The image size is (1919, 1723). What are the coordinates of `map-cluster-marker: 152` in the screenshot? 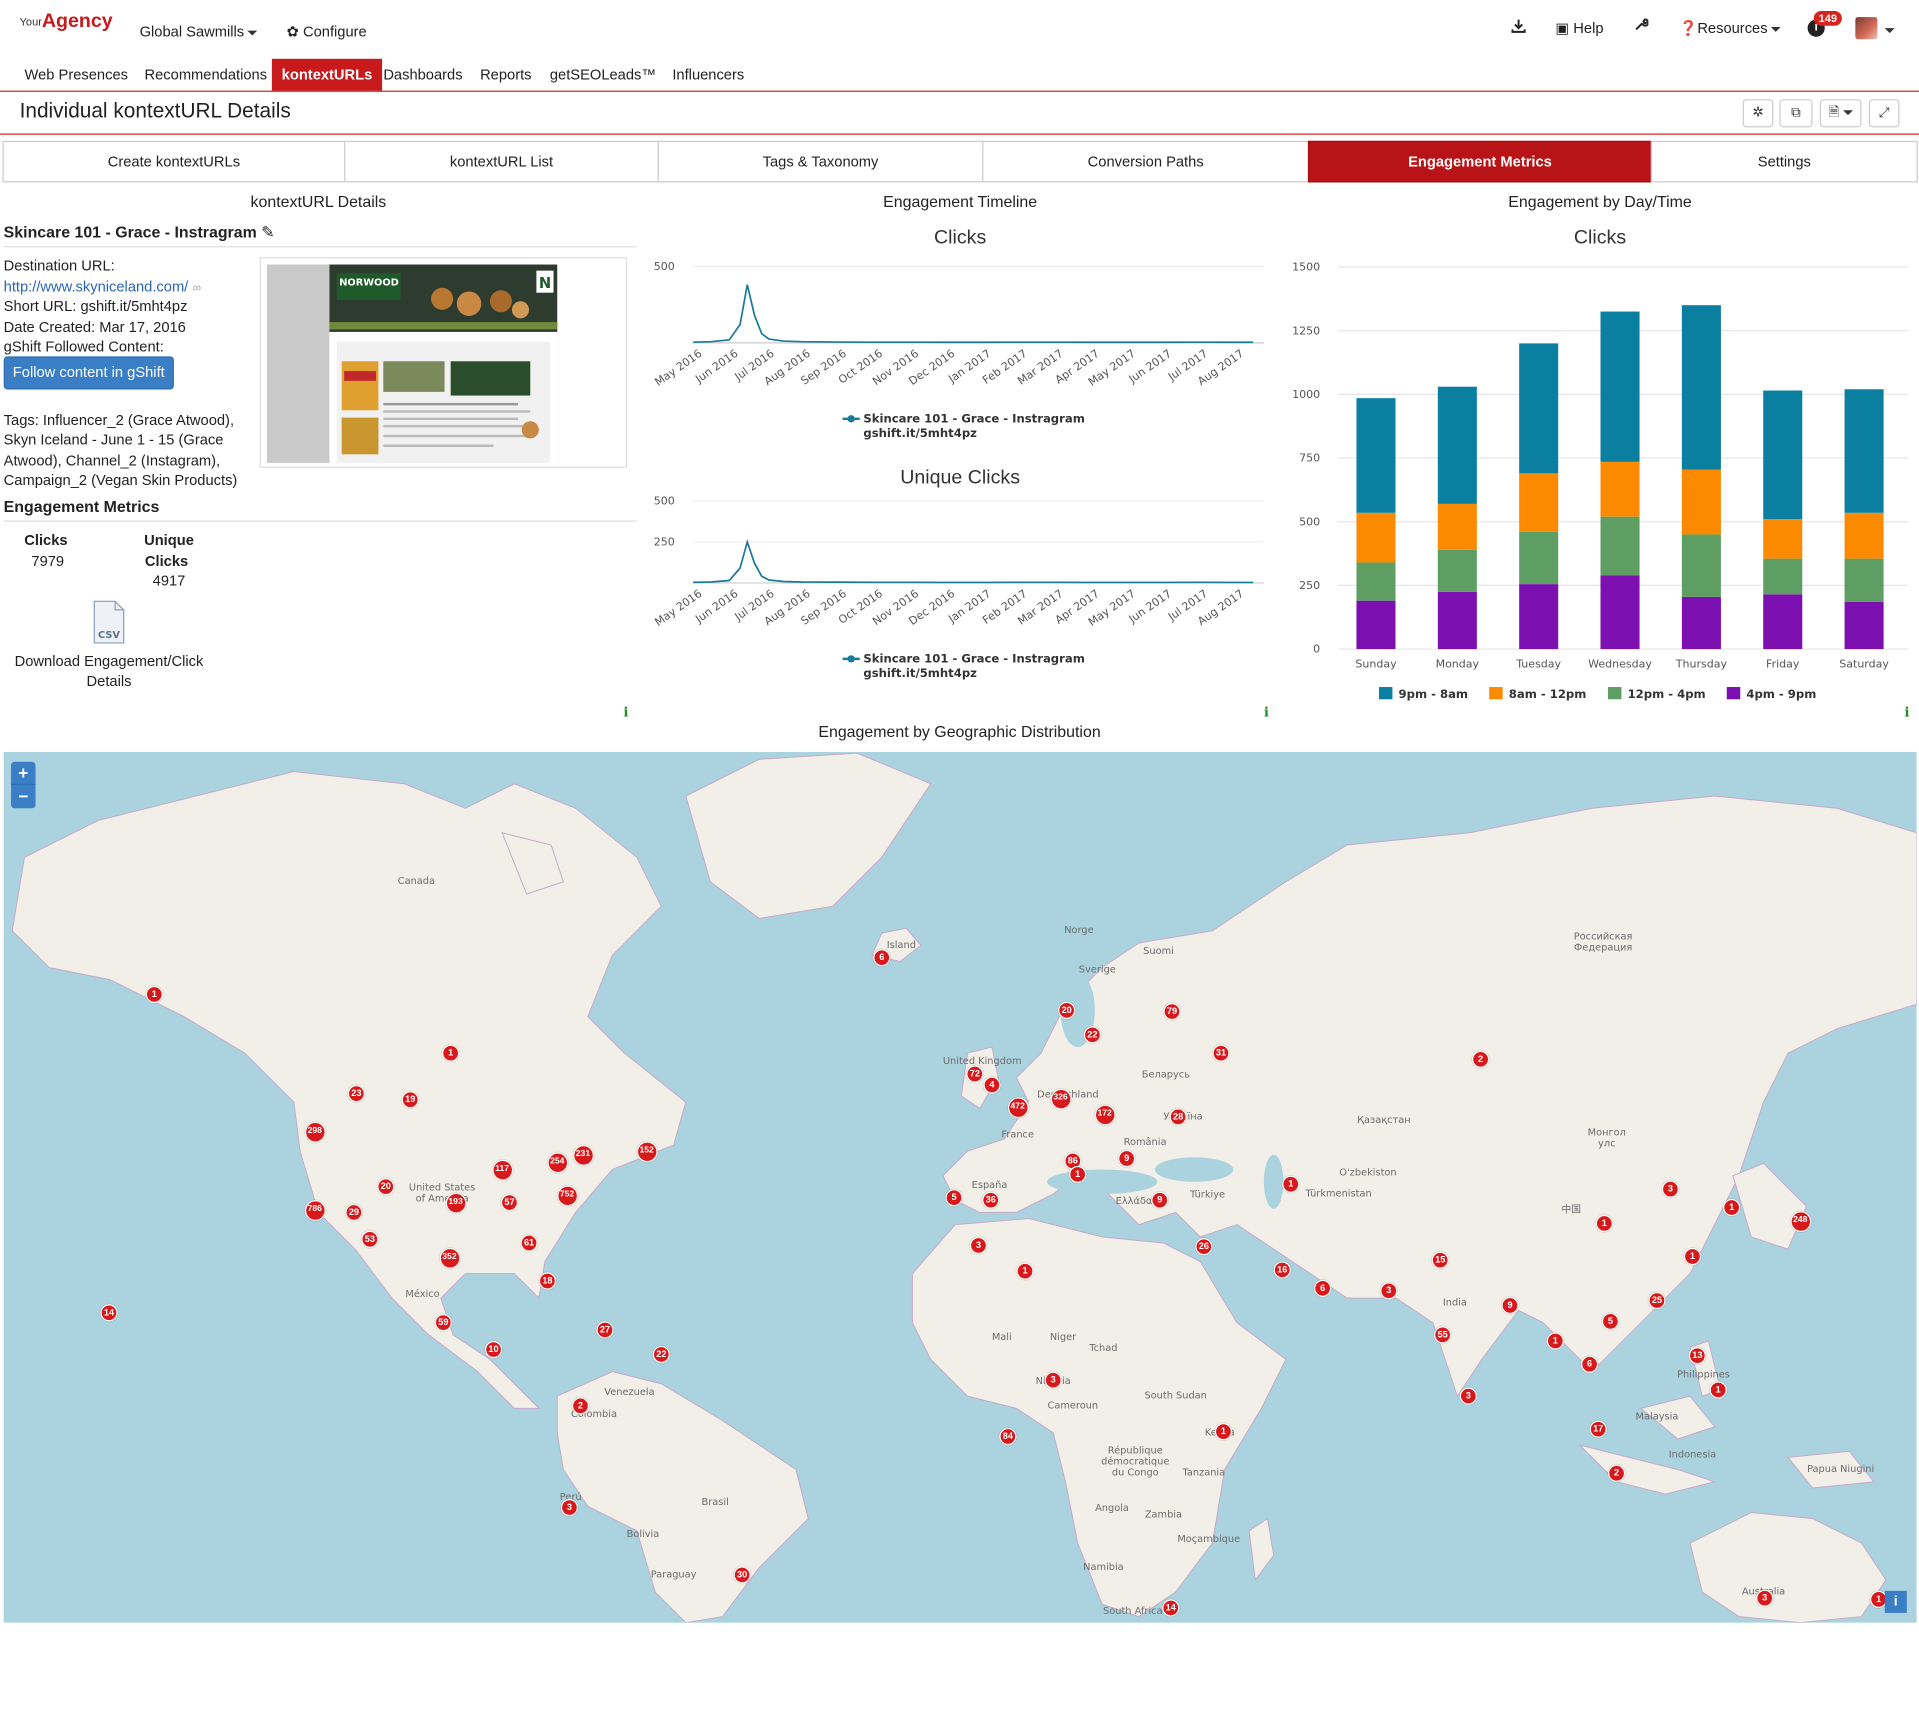 It's located at (647, 1151).